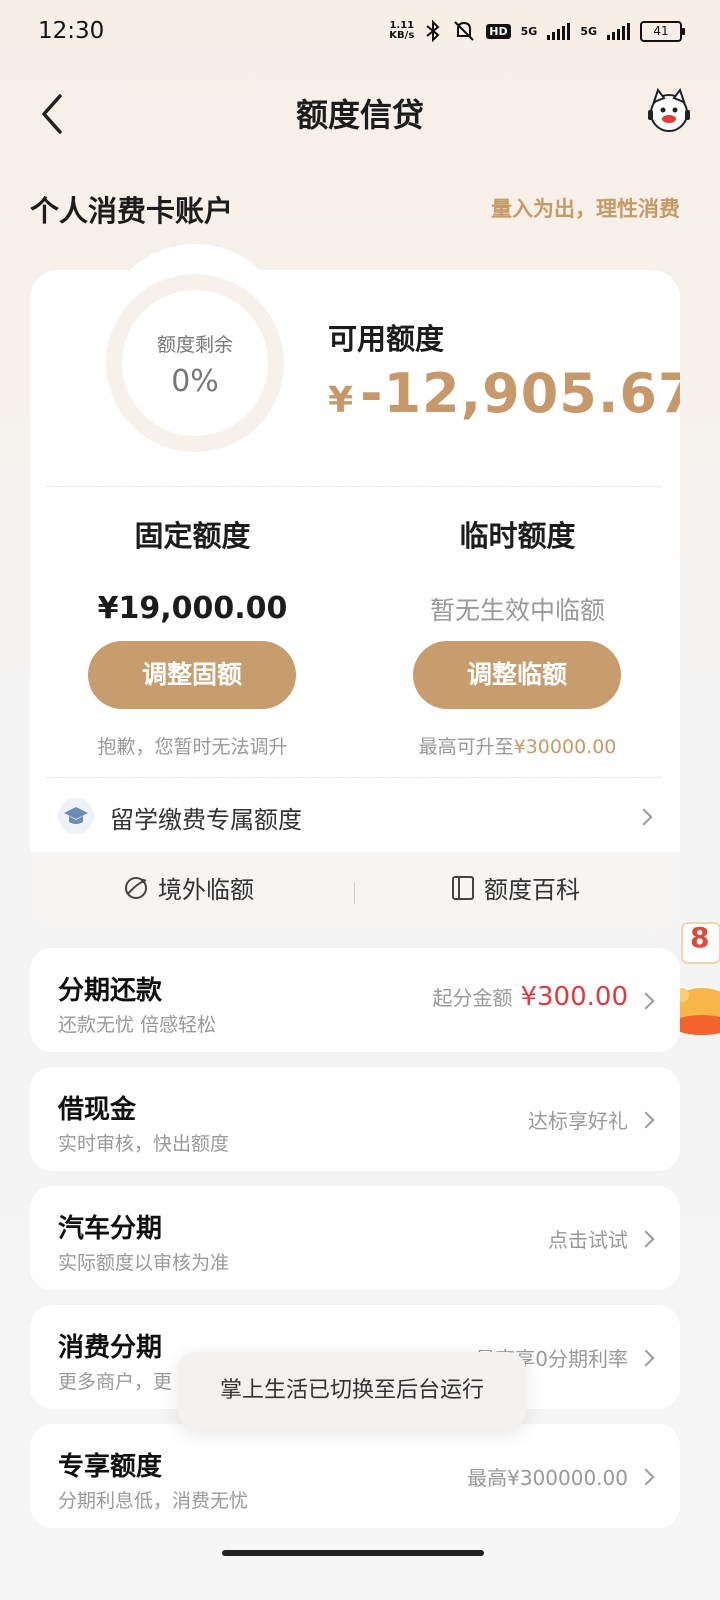 Image resolution: width=720 pixels, height=1600 pixels. Describe the element at coordinates (530, 997) in the screenshot. I see `row-right-text: 起分金额 ¥300.00` at that location.